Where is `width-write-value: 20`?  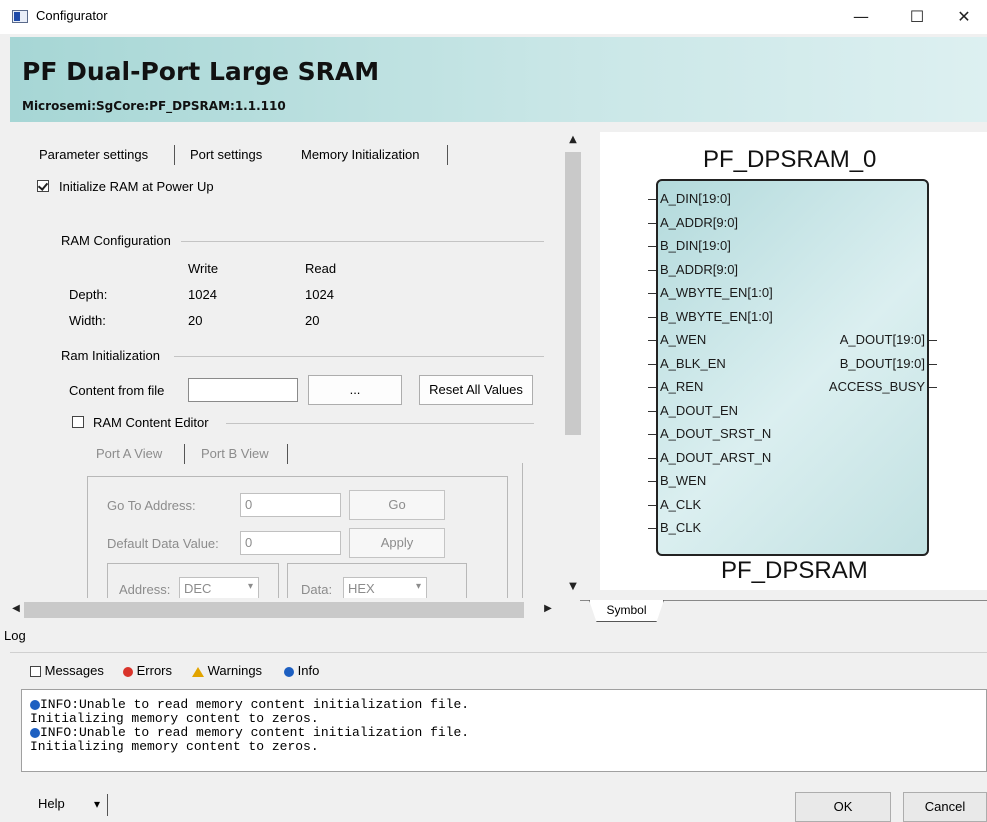
width-write-value: 20 is located at coordinates (195, 320).